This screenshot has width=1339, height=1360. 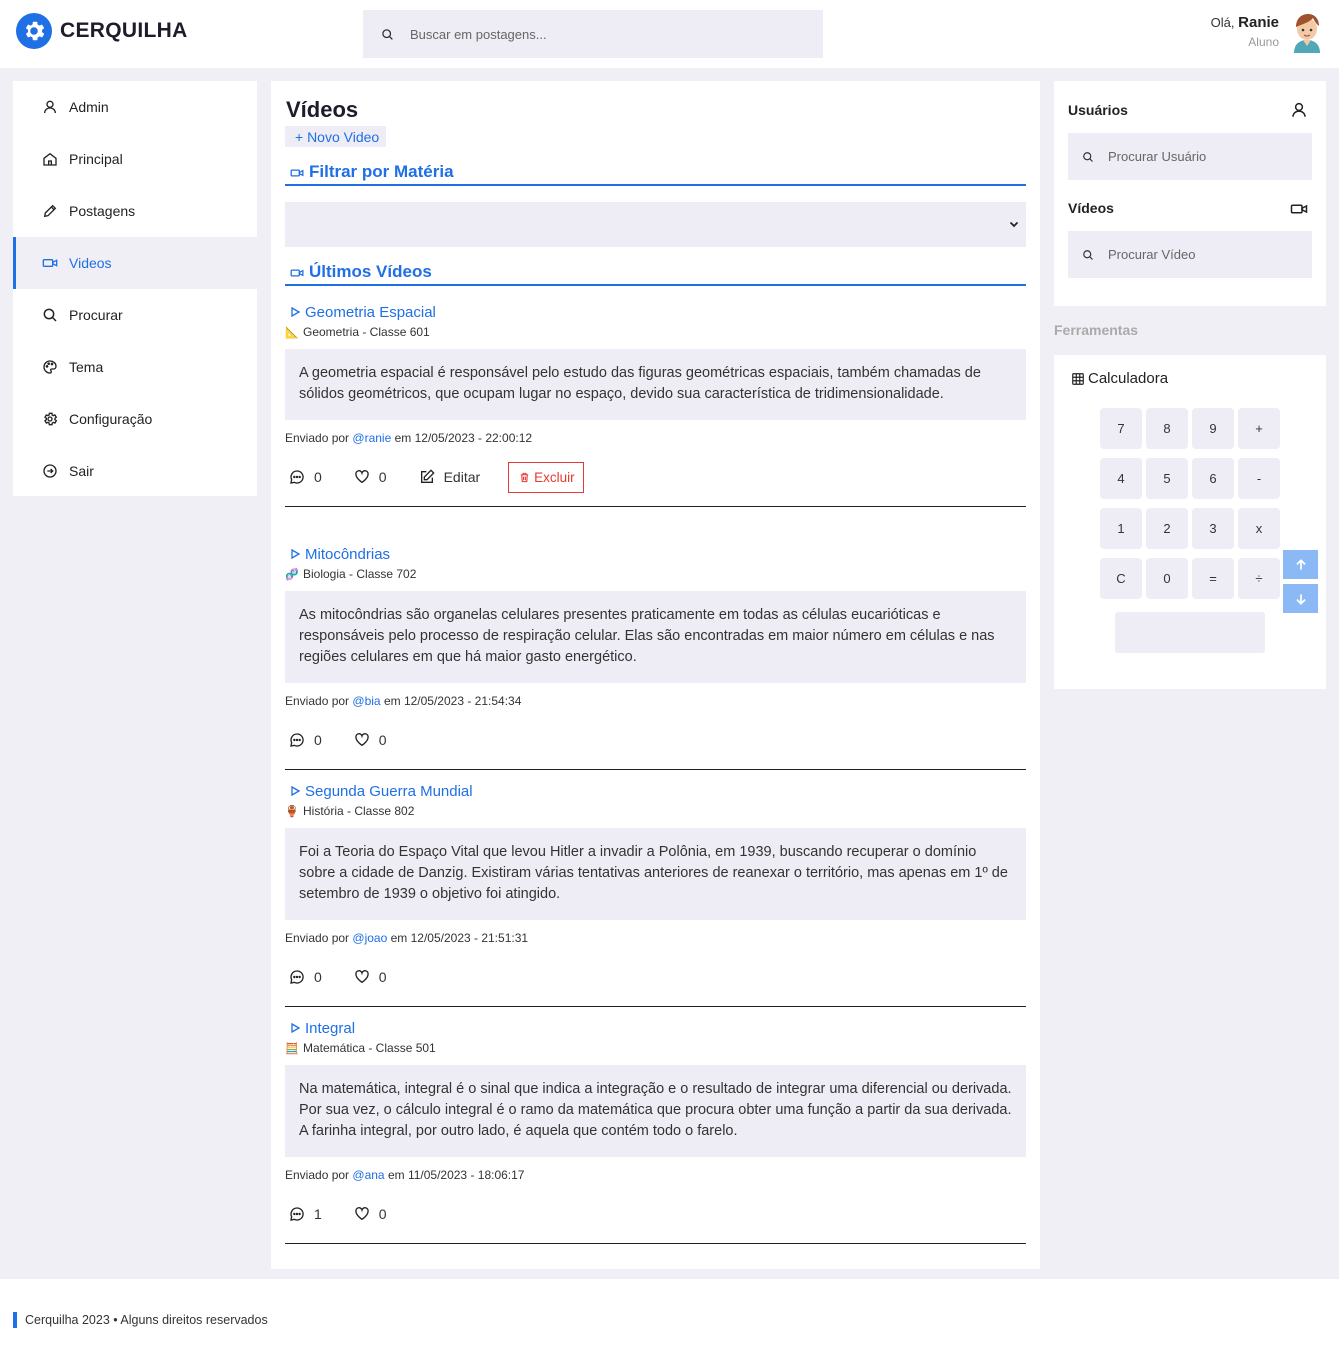 What do you see at coordinates (463, 438) in the screenshot?
I see `sent-date: em 12/05/2023 - 22:00:12` at bounding box center [463, 438].